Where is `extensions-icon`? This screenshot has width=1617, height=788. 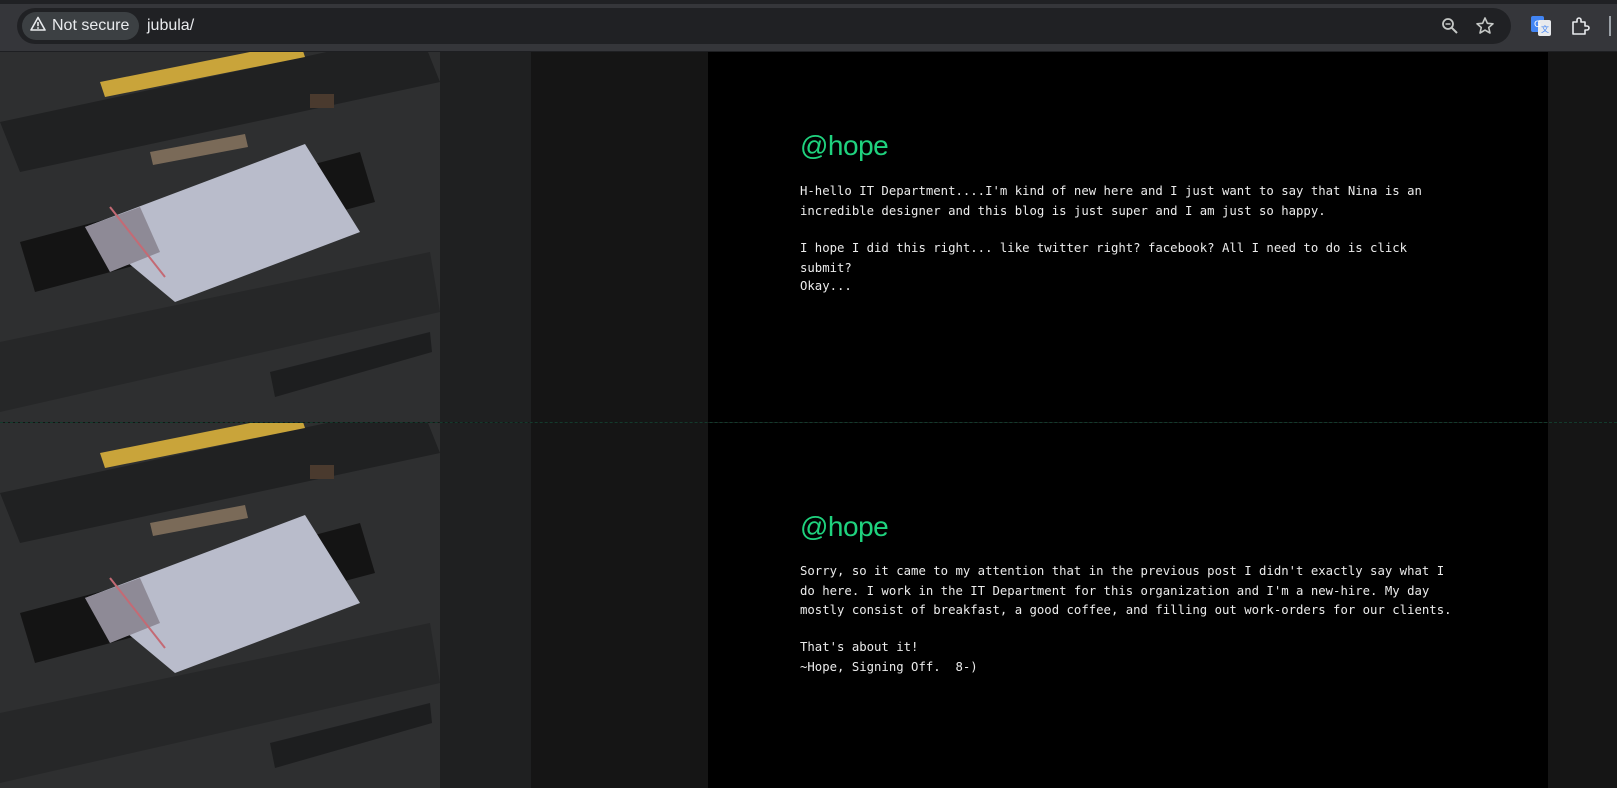
extensions-icon is located at coordinates (1580, 26).